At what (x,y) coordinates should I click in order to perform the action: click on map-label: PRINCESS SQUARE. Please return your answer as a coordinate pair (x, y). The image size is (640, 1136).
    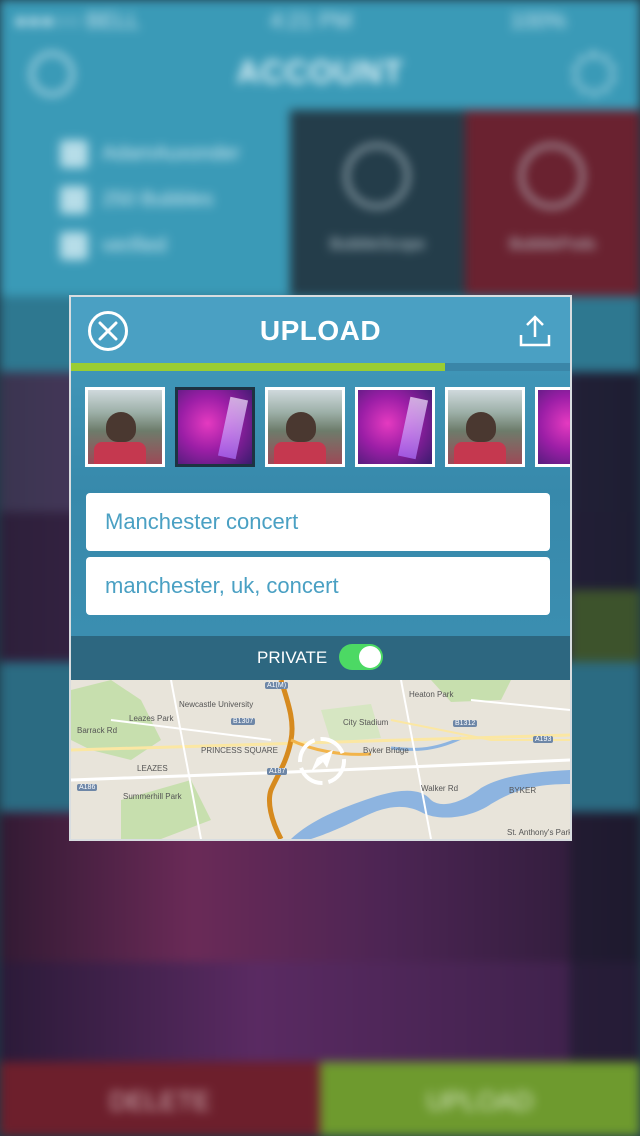
    Looking at the image, I should click on (239, 750).